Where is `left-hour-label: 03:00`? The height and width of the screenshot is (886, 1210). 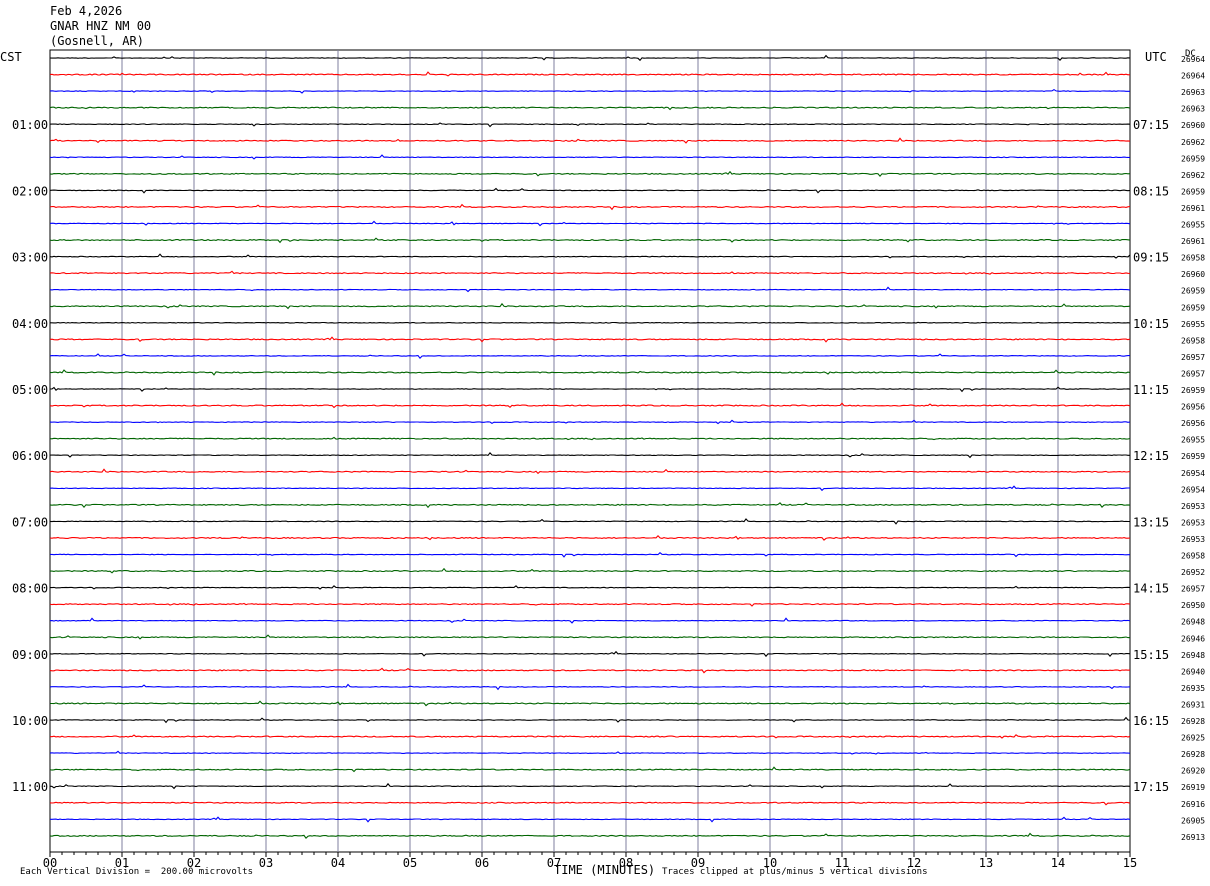
left-hour-label: 03:00 is located at coordinates (30, 258).